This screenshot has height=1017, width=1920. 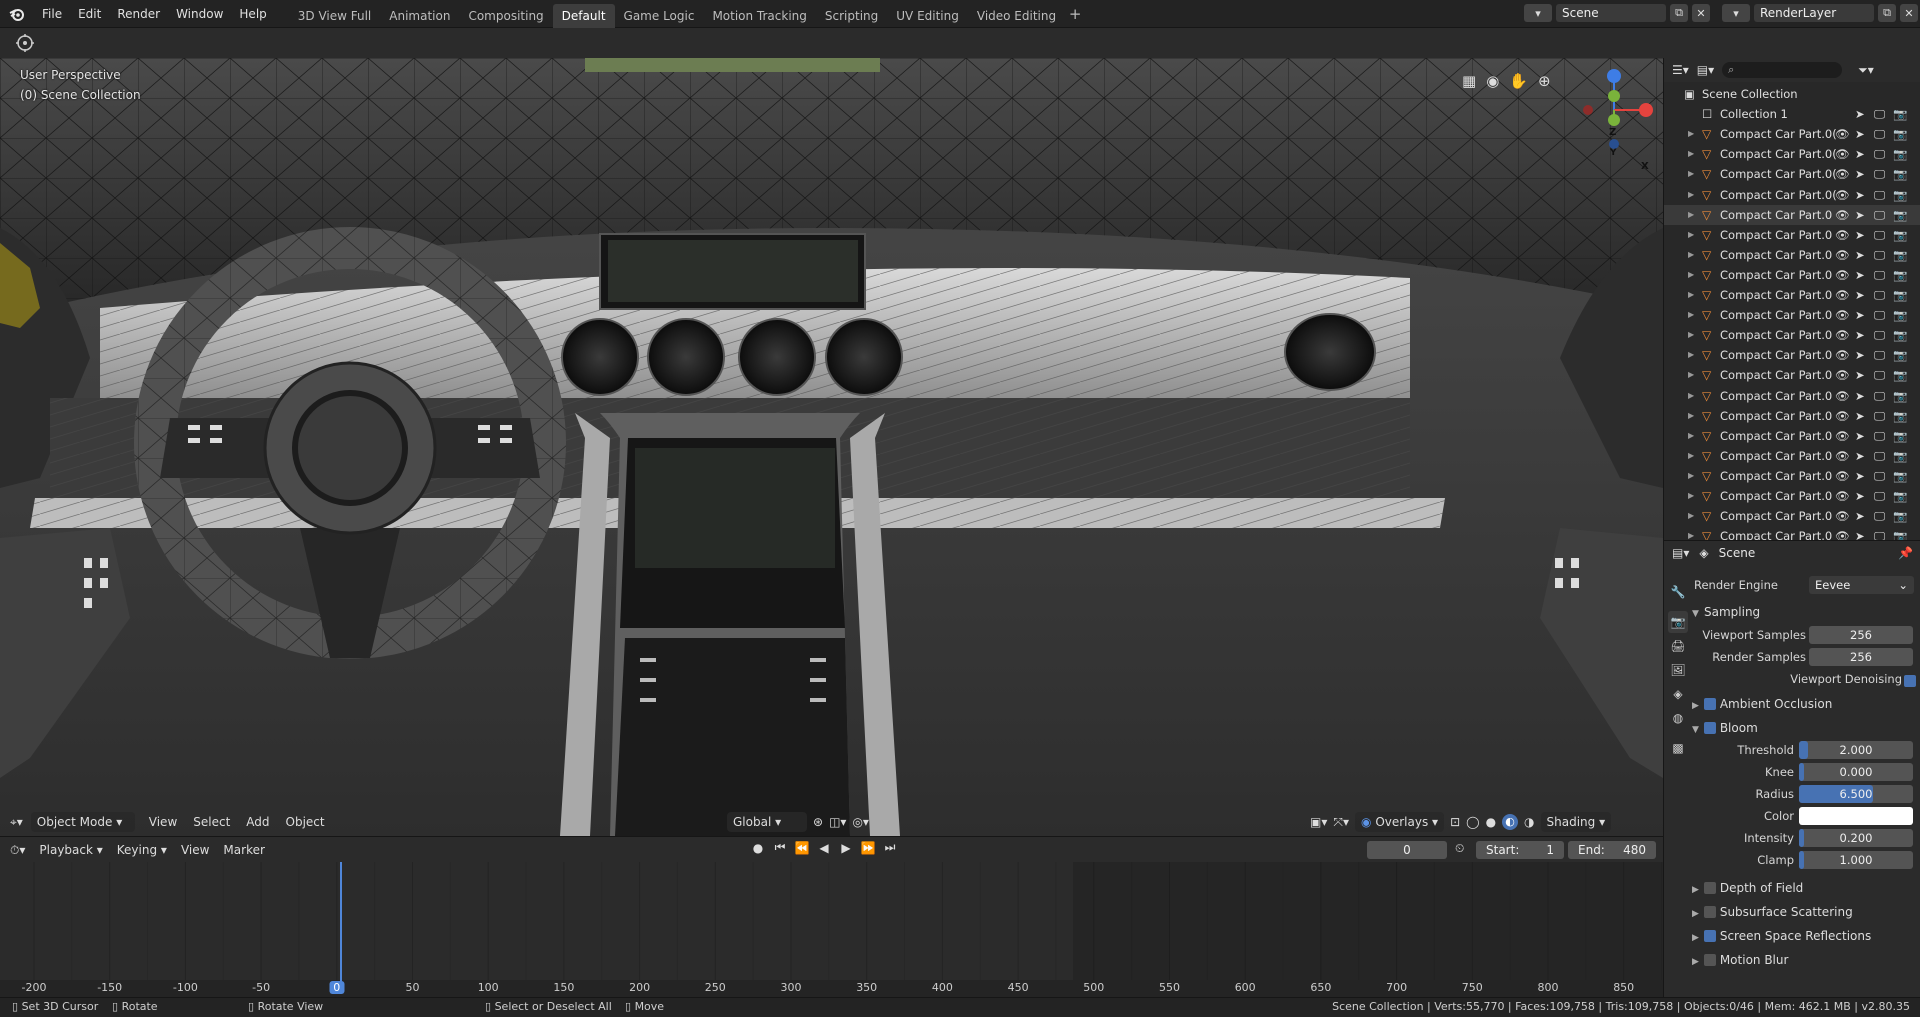 What do you see at coordinates (583, 15) in the screenshot?
I see `tab-default: Default` at bounding box center [583, 15].